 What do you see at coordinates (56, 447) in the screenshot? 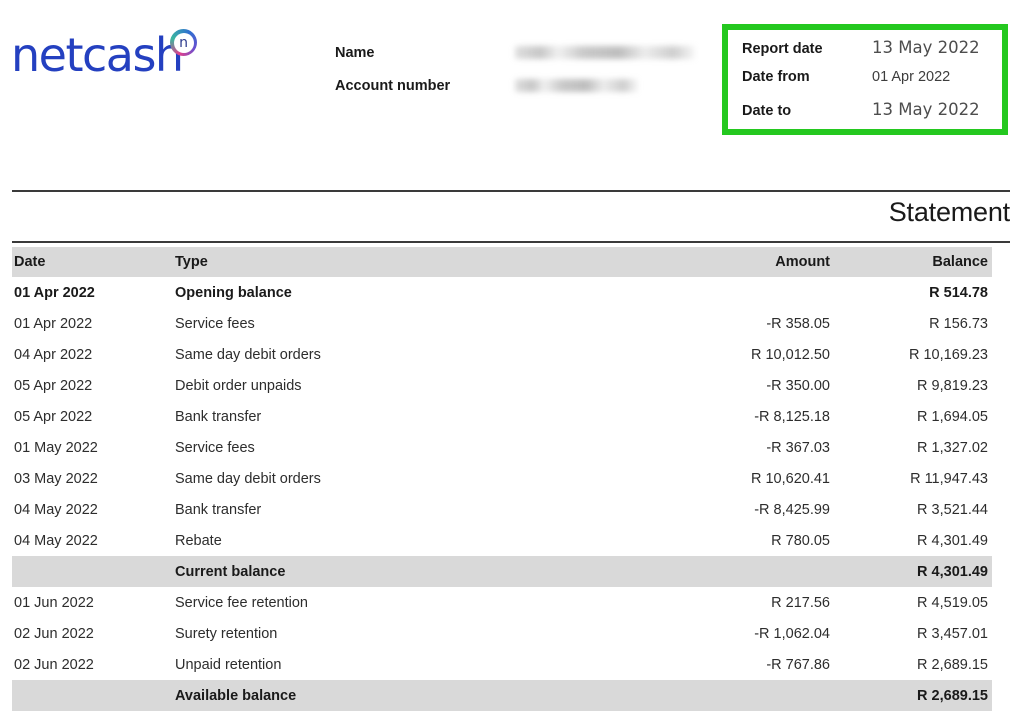
I see `cell-date: 01 May 2022` at bounding box center [56, 447].